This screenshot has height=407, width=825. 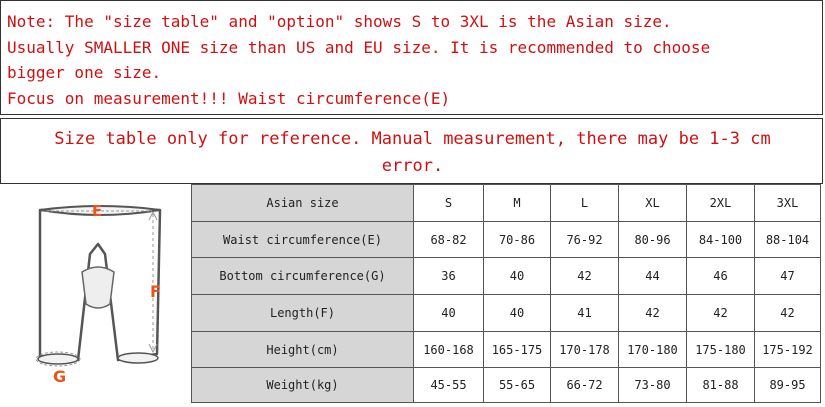 I want to click on table-cell: 73-80, so click(x=652, y=385).